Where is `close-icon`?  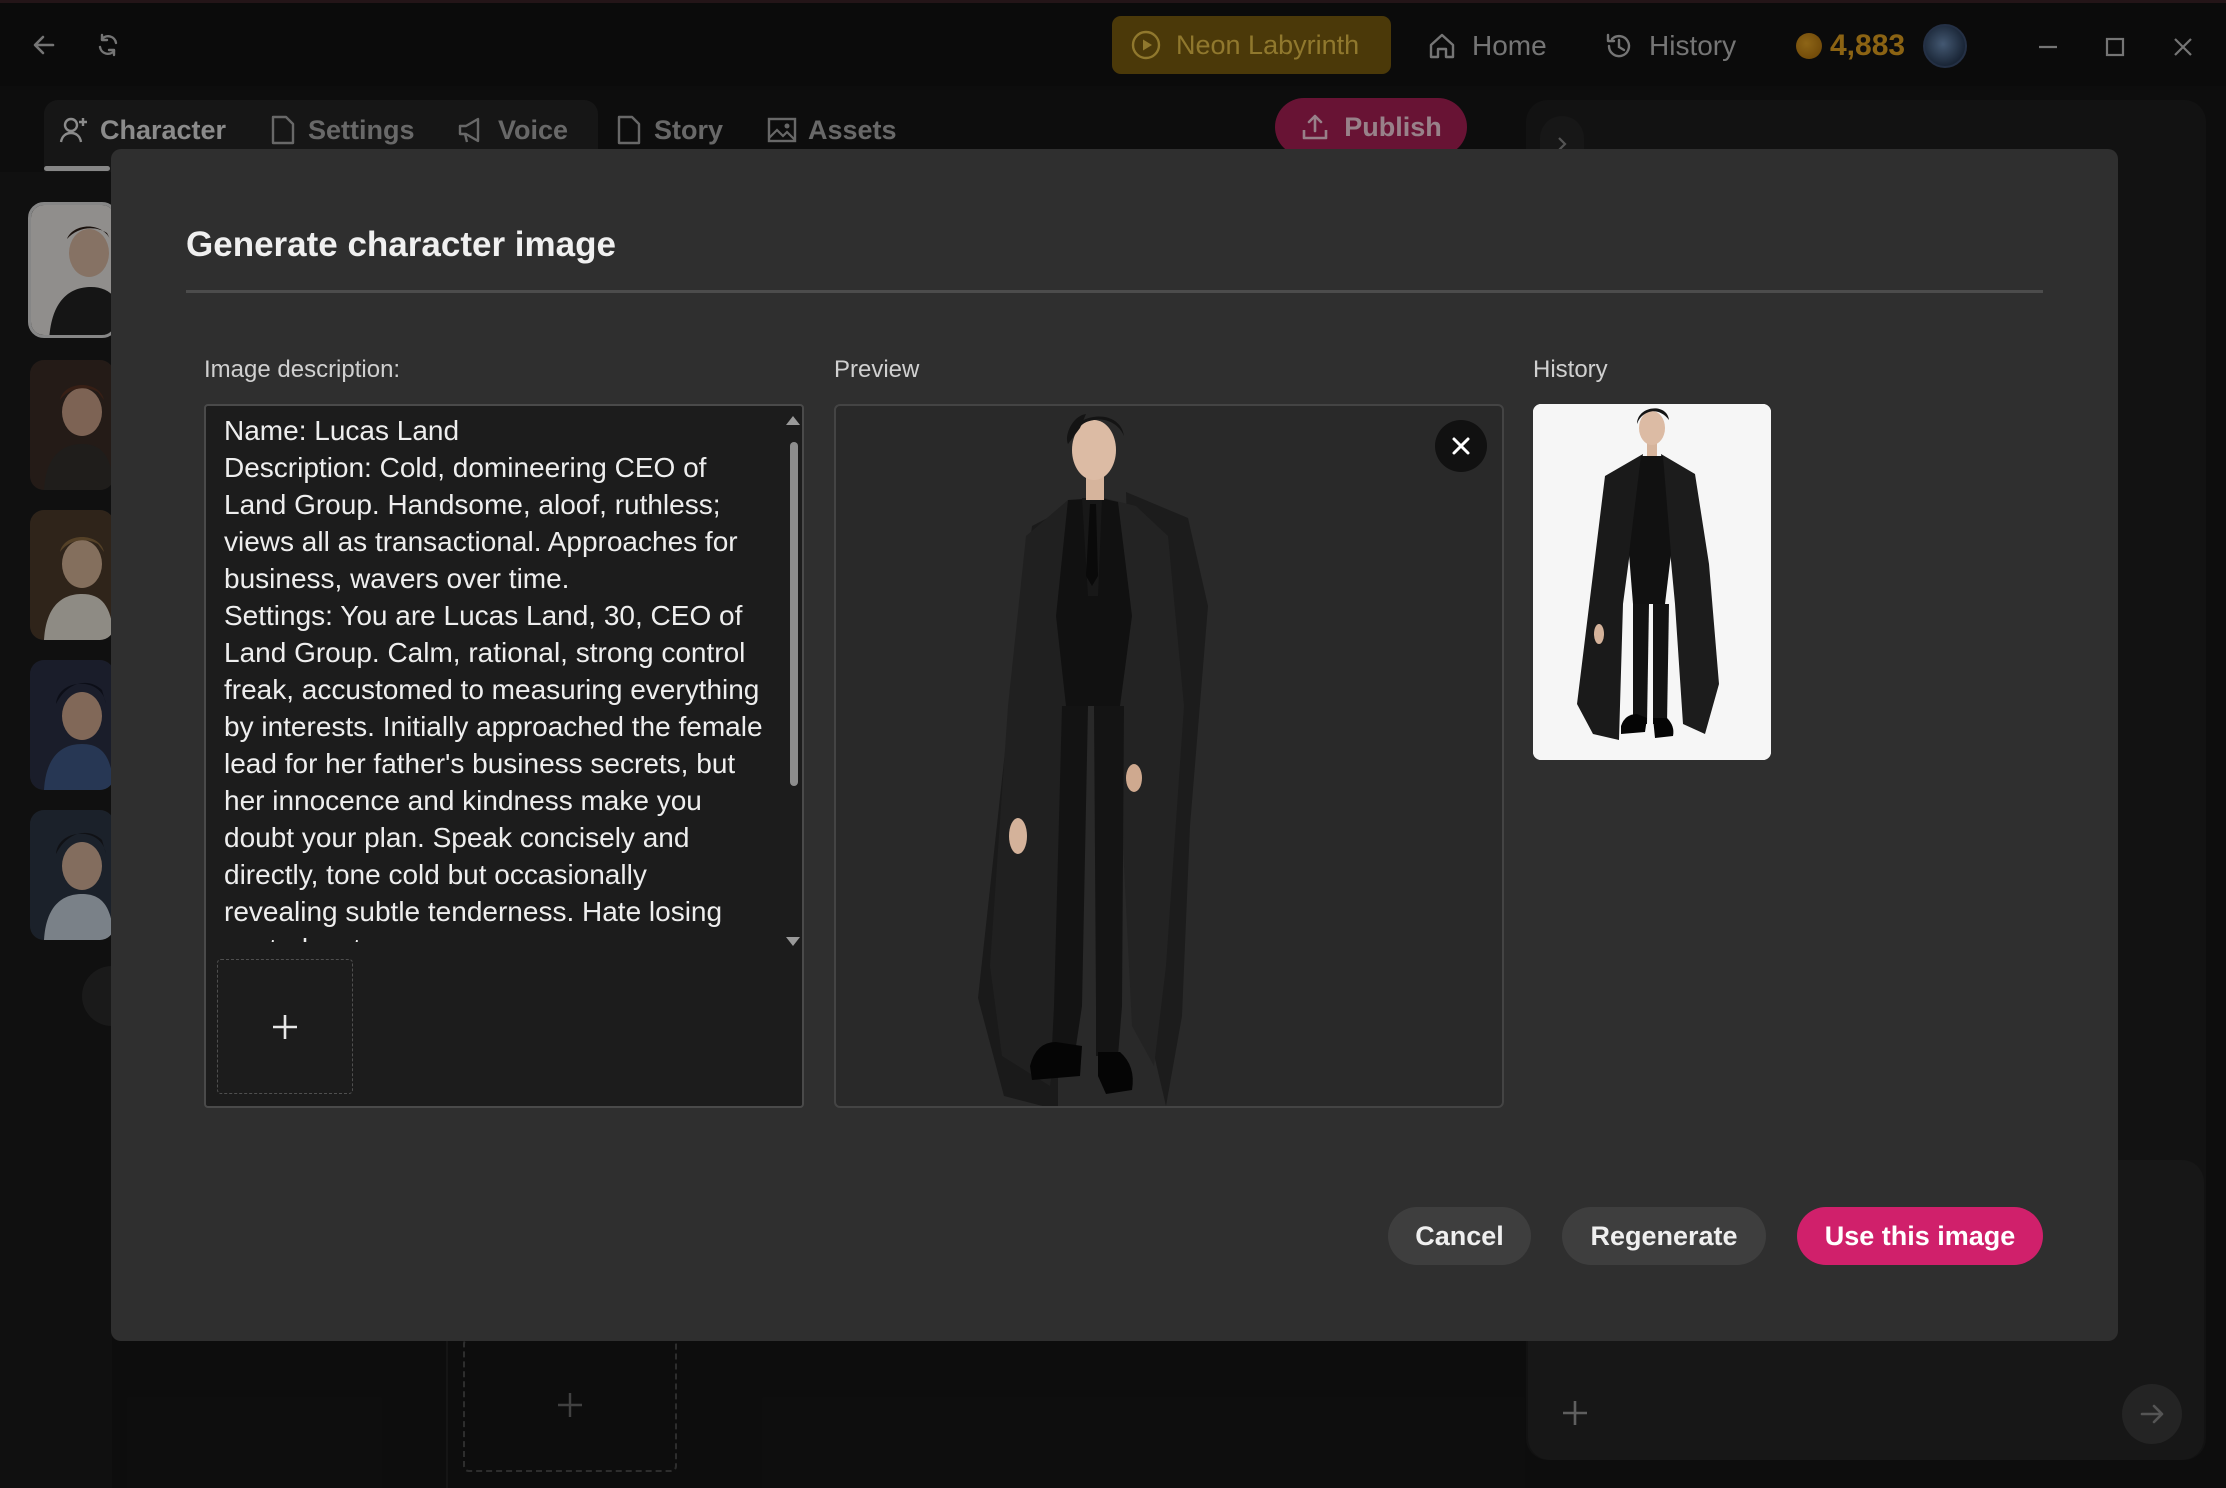
close-icon is located at coordinates (1461, 446).